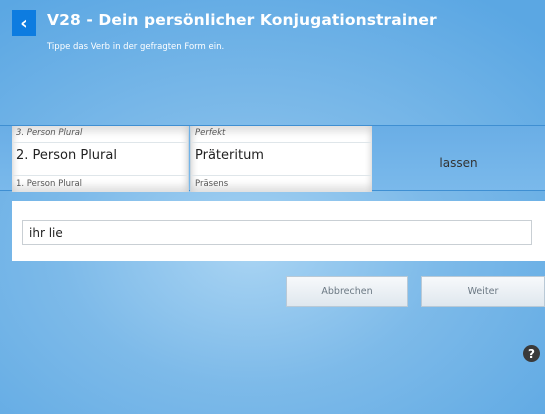 This screenshot has width=545, height=414. What do you see at coordinates (49, 133) in the screenshot?
I see `person-option-above: 3. Person Plural` at bounding box center [49, 133].